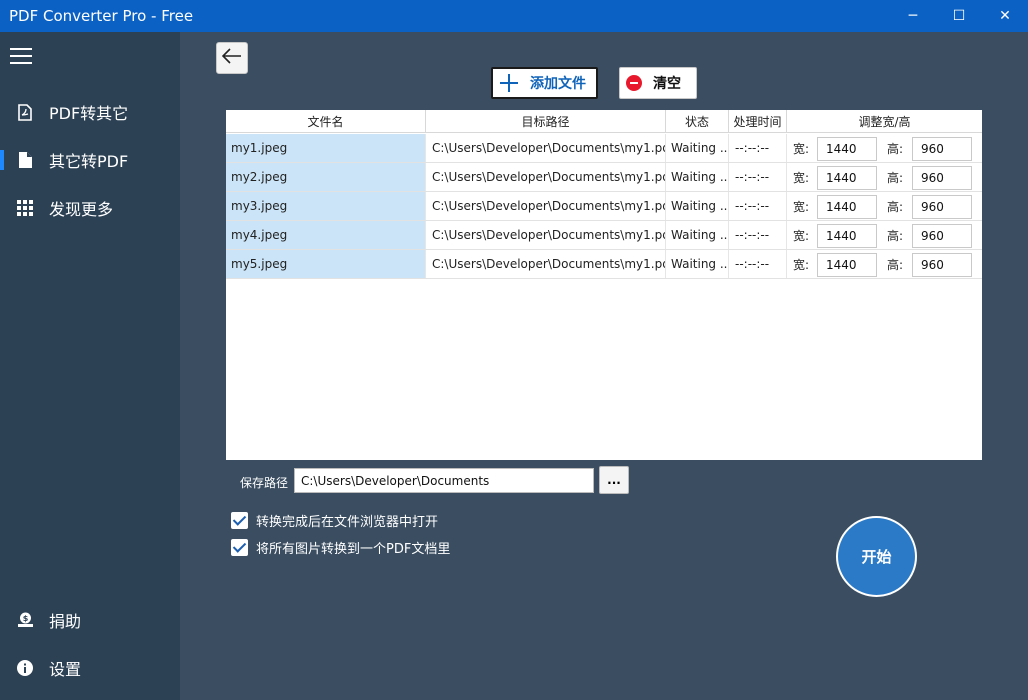 The width and height of the screenshot is (1028, 700). Describe the element at coordinates (25, 160) in the screenshot. I see `document-icon` at that location.